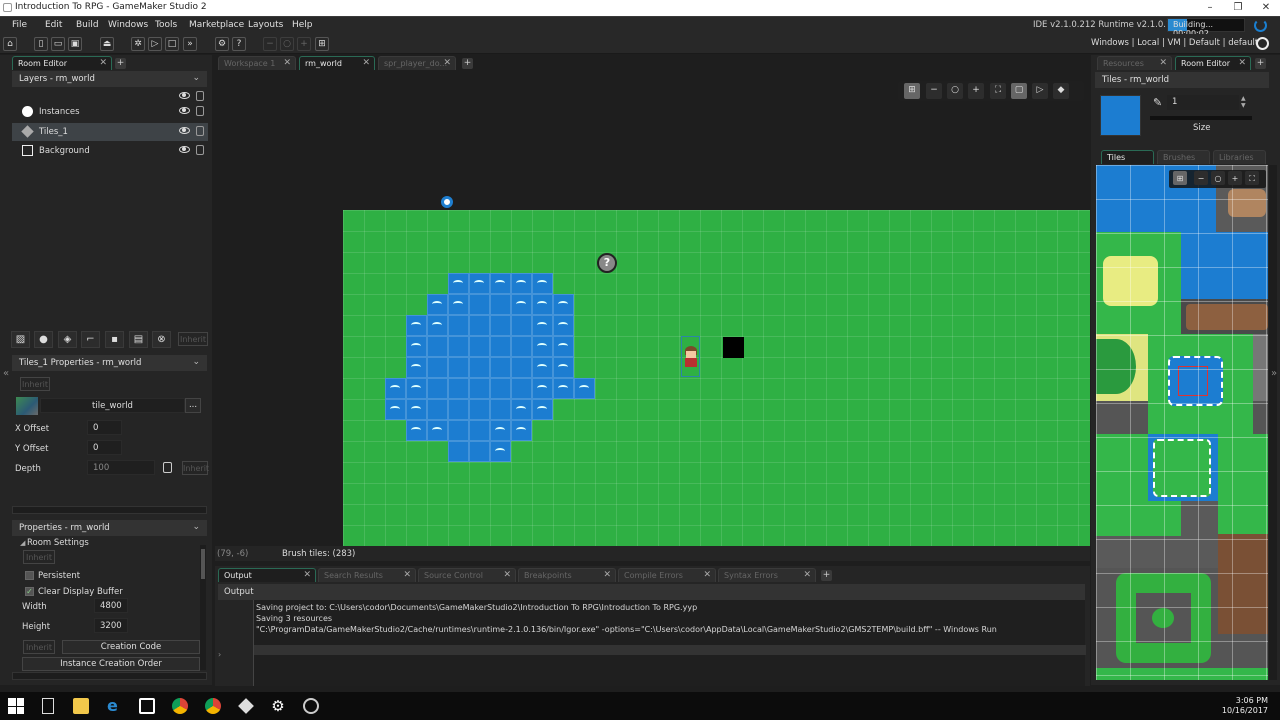 Image resolution: width=1280 pixels, height=720 pixels. I want to click on tab-breakpoints: Breakpoints ✕, so click(567, 575).